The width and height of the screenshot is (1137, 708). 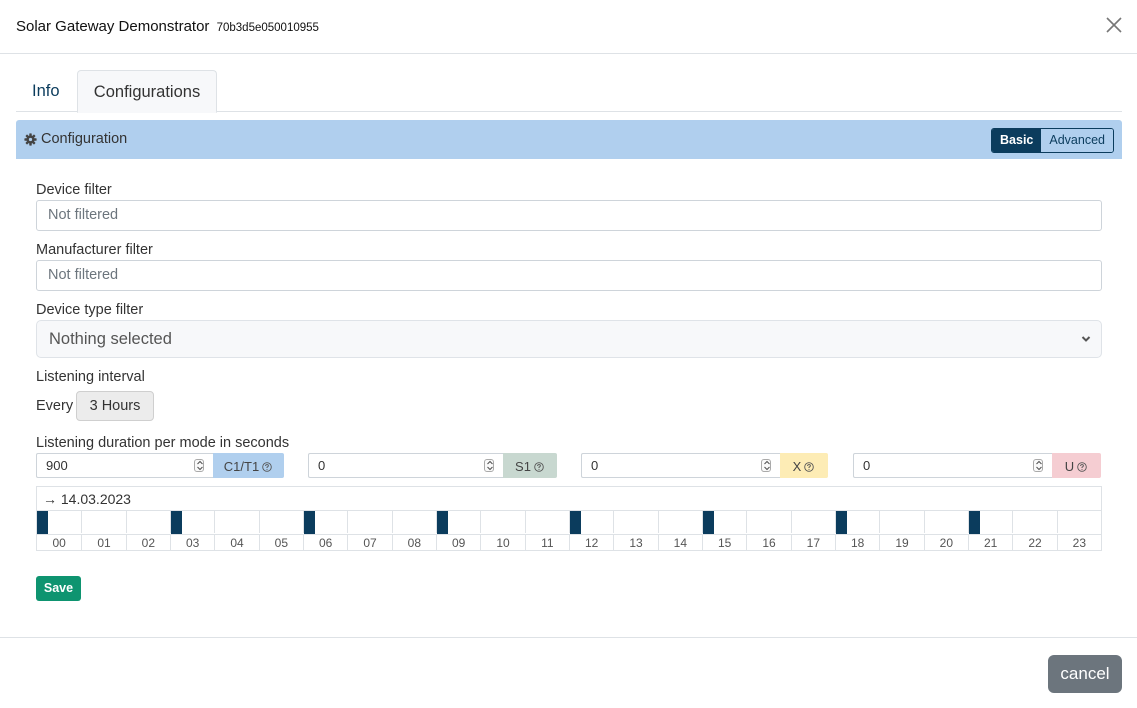 I want to click on mode-s1-tag: S1, so click(x=530, y=465).